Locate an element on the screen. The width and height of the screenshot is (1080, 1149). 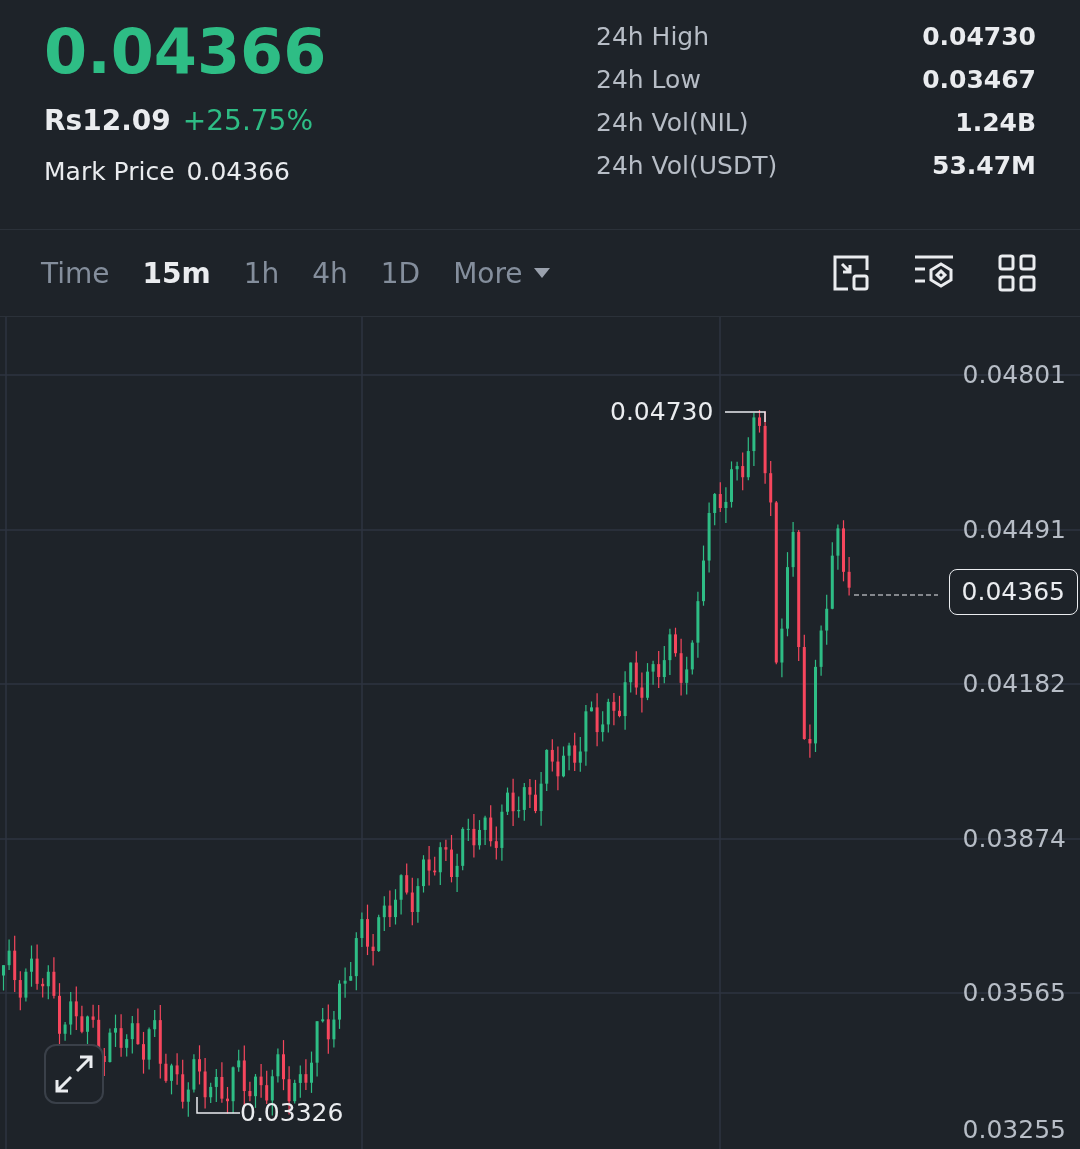
price-axis-label: 0.03255 is located at coordinates (1014, 1130).